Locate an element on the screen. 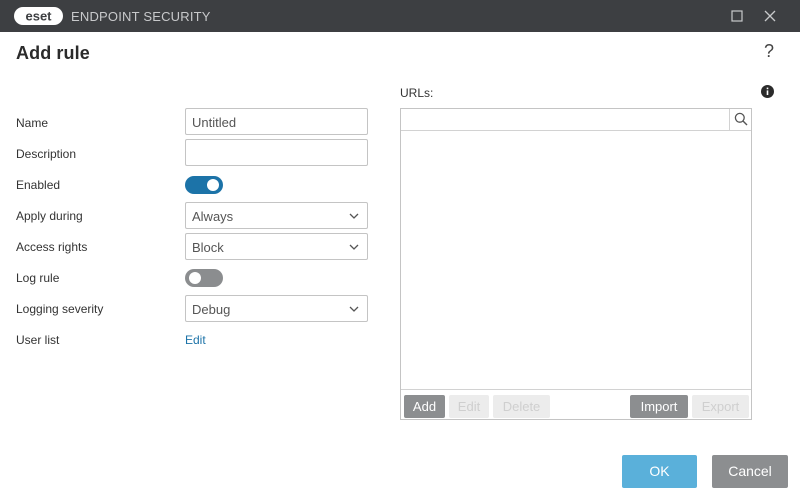  close-button is located at coordinates (770, 16).